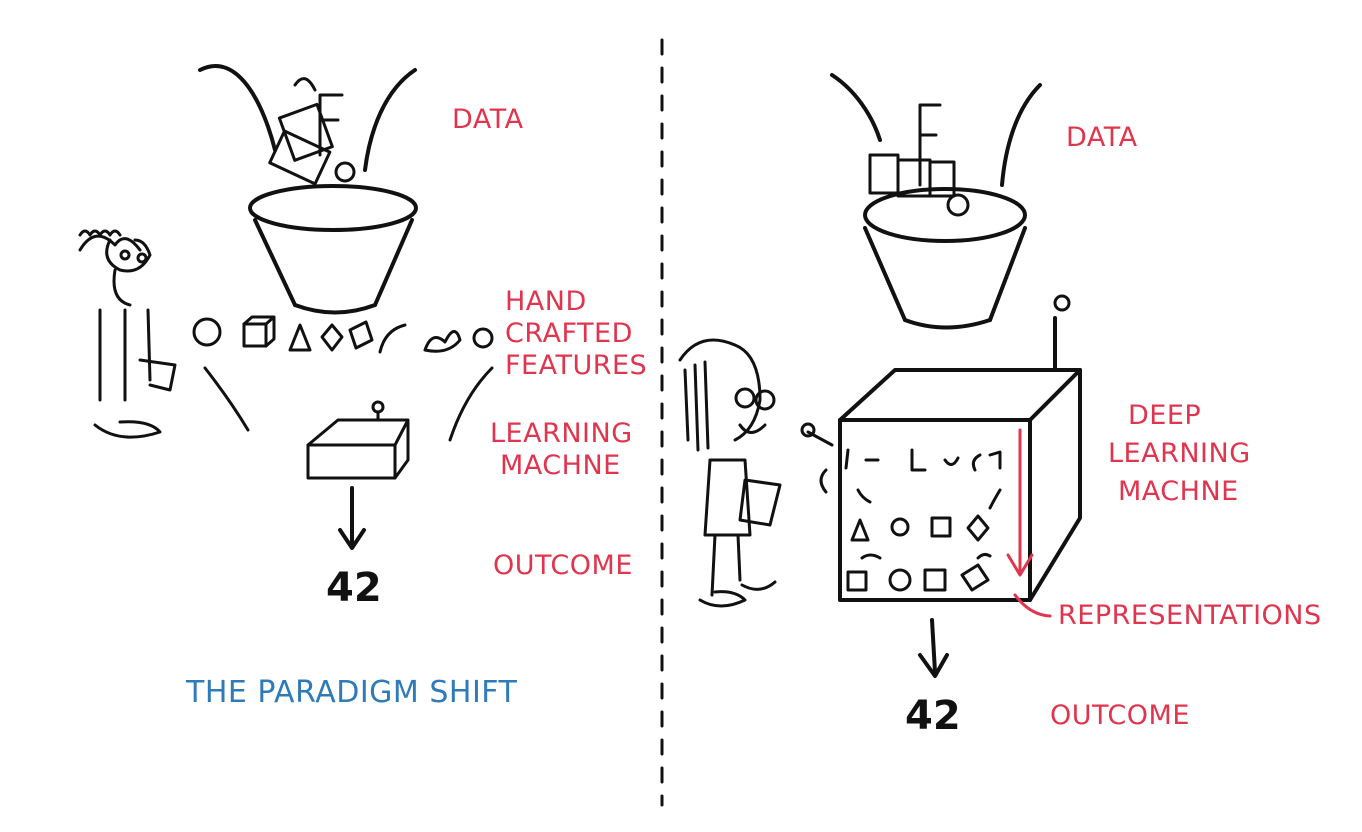 The width and height of the screenshot is (1362, 832). What do you see at coordinates (1120, 715) in the screenshot?
I see `right-outcome-label: OUTCOME` at bounding box center [1120, 715].